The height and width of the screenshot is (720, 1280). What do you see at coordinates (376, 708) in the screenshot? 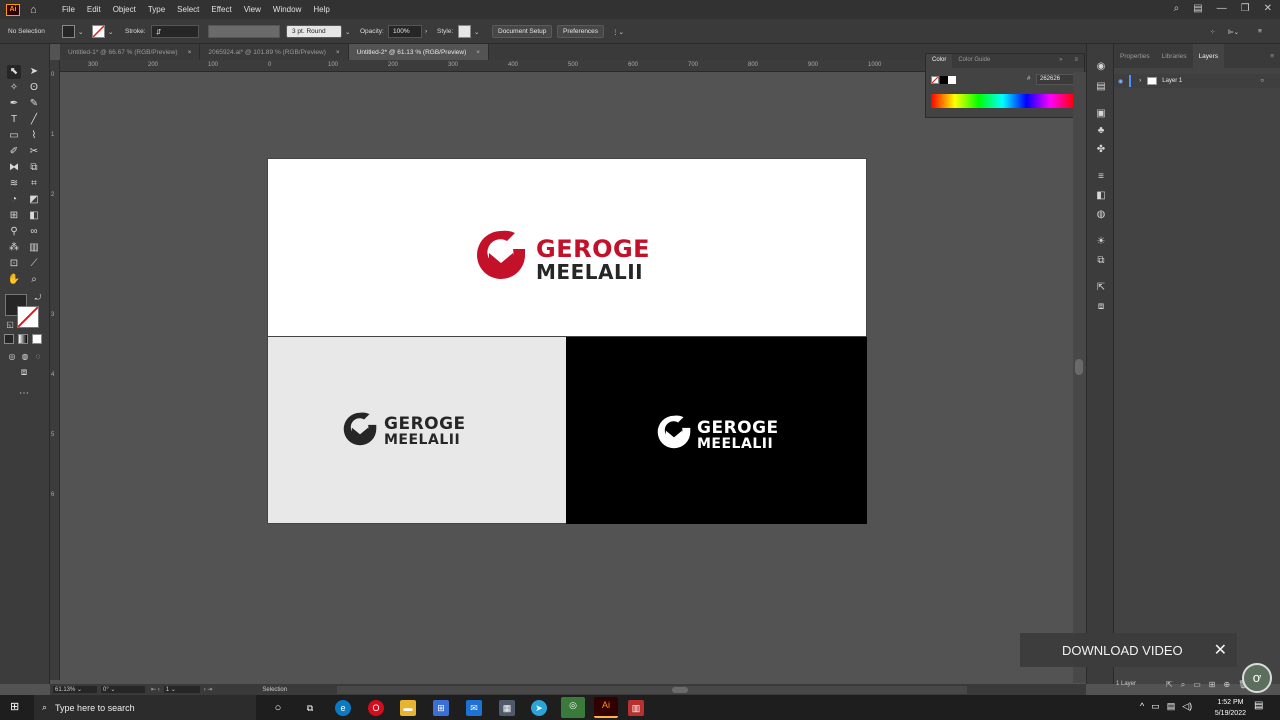
I see `opera-icon: O` at bounding box center [376, 708].